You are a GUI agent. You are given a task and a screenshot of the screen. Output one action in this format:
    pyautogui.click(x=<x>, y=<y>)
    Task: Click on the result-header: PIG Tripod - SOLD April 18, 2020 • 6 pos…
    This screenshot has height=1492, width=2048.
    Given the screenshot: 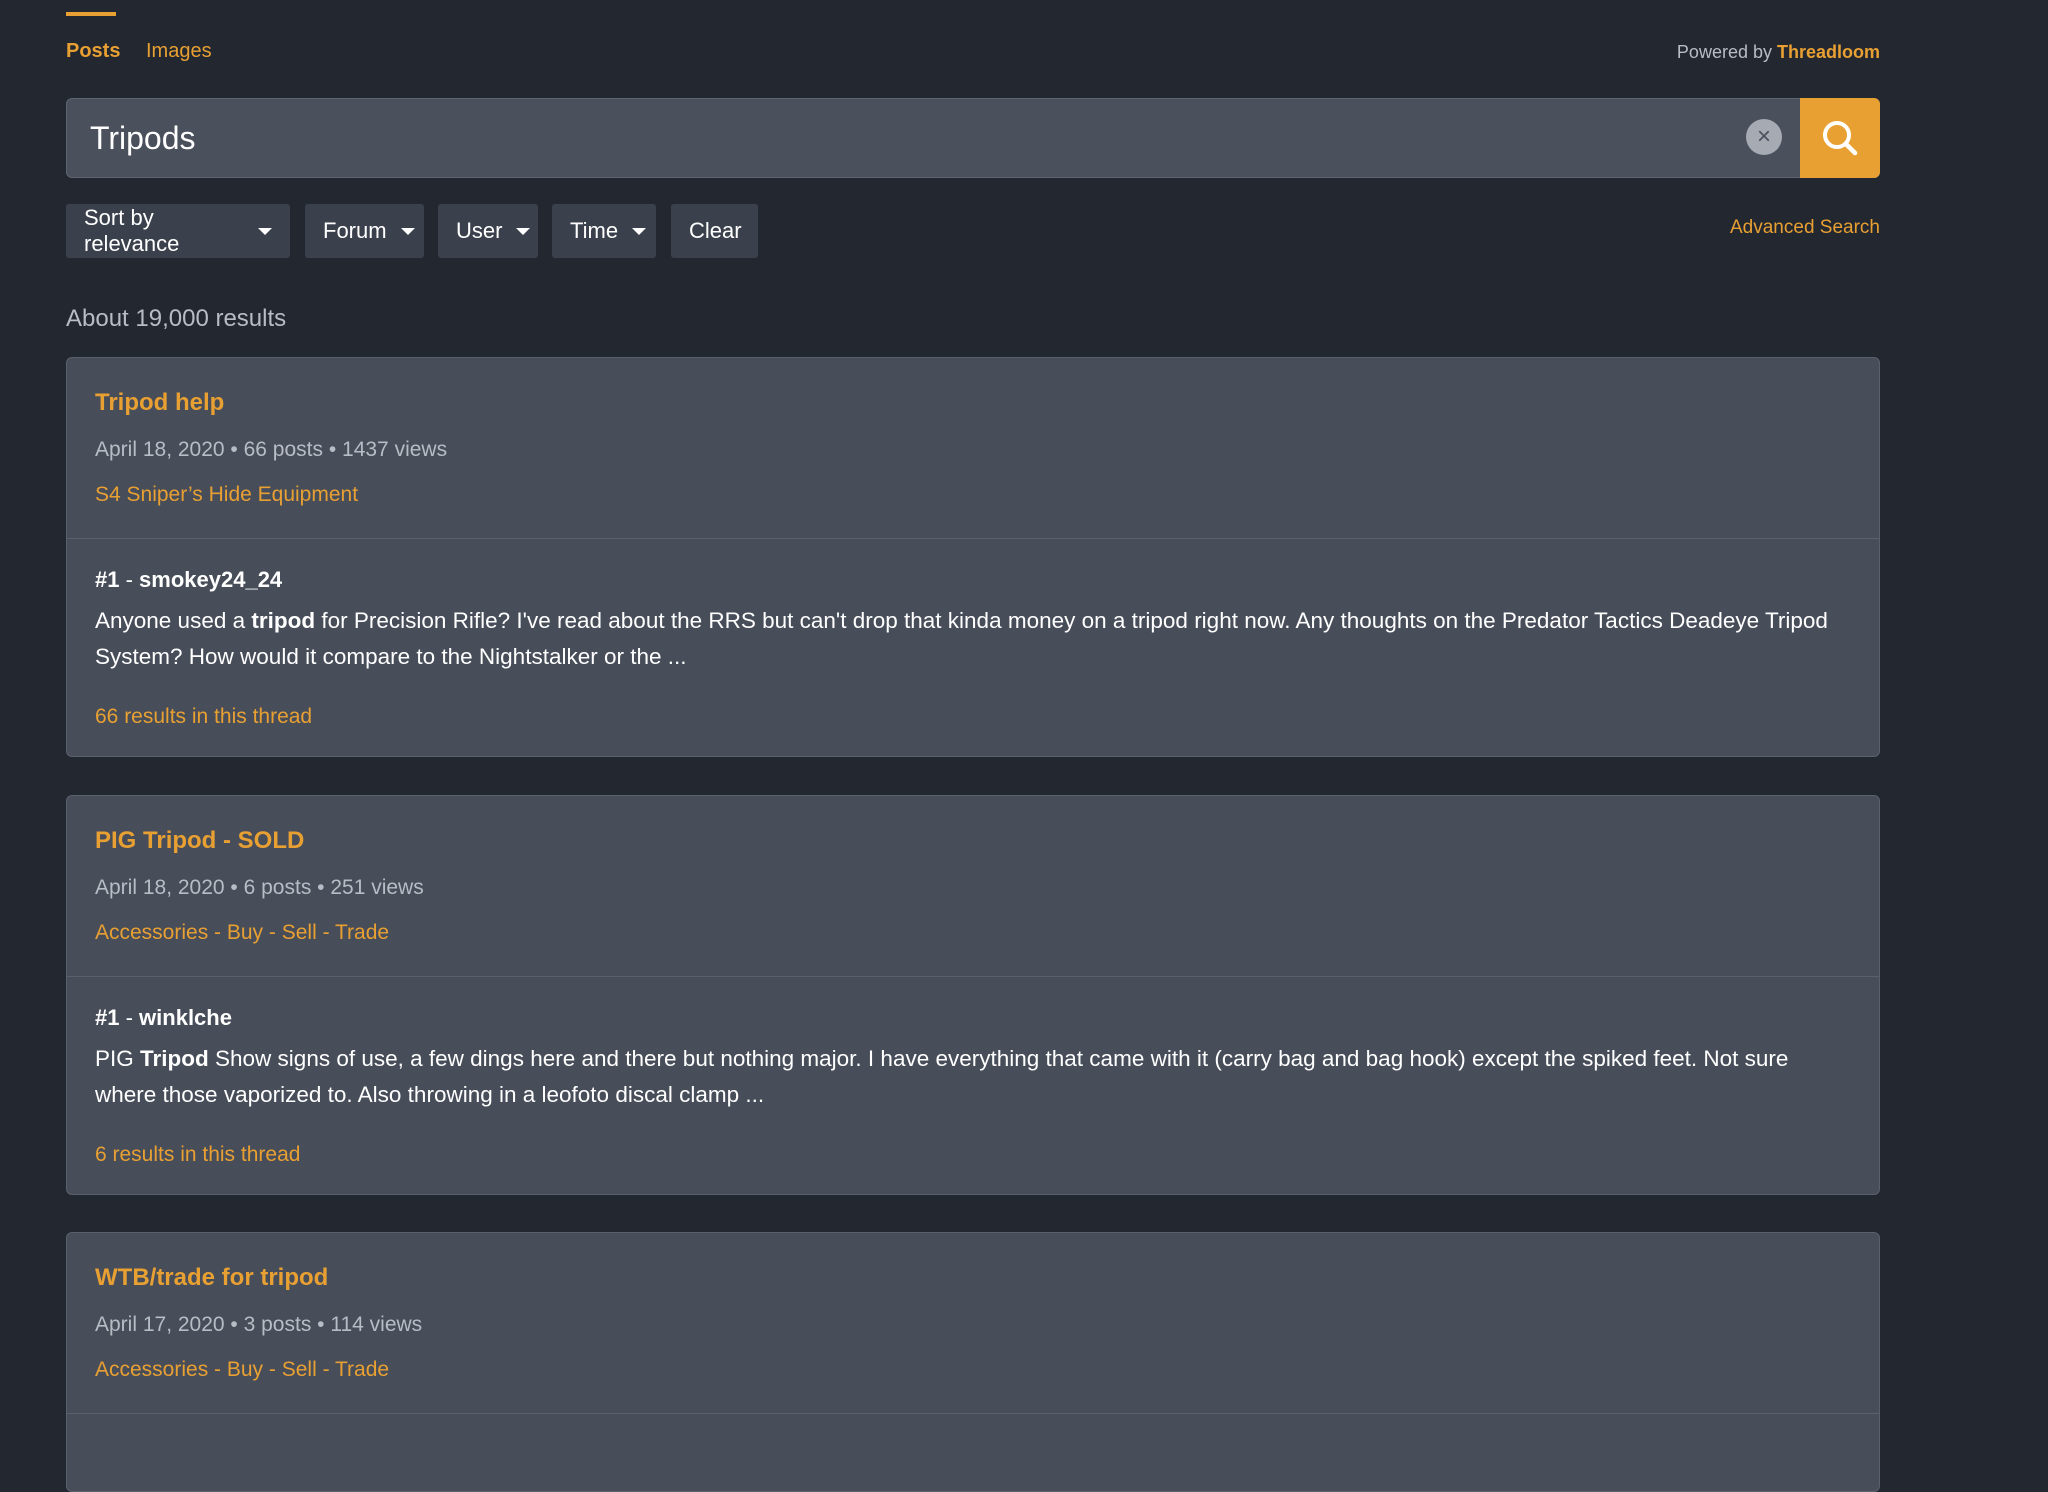 What is the action you would take?
    pyautogui.click(x=973, y=886)
    